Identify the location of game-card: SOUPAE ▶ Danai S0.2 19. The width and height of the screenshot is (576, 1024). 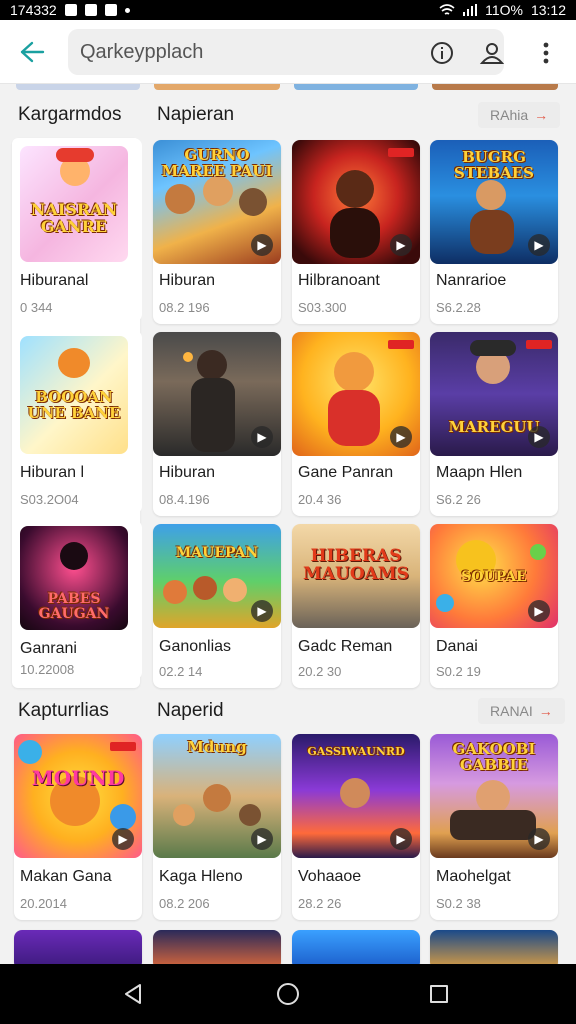
(494, 606).